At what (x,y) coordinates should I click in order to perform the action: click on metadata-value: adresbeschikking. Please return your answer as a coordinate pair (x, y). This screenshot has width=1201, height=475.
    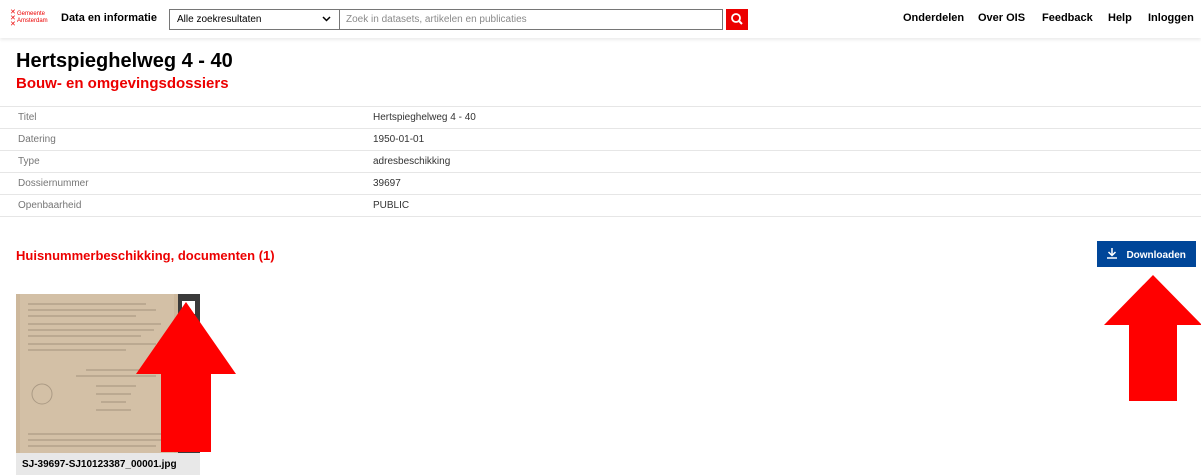
    Looking at the image, I should click on (412, 161).